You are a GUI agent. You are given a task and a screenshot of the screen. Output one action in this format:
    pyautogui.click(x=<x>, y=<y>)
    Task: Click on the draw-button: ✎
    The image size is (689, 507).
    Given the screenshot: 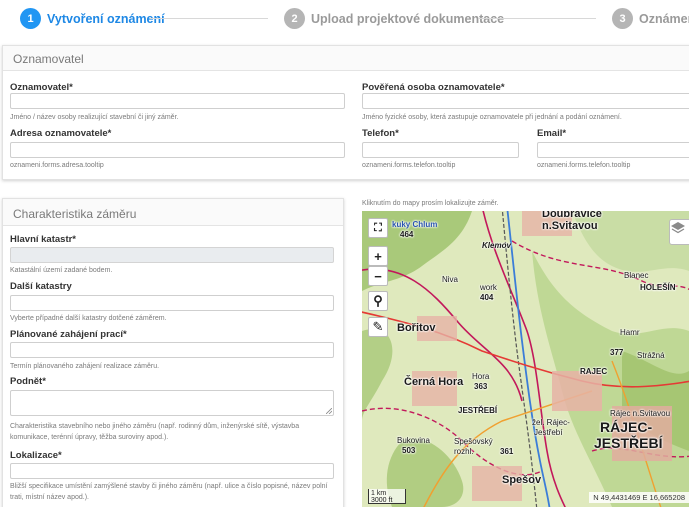 What is the action you would take?
    pyautogui.click(x=378, y=327)
    